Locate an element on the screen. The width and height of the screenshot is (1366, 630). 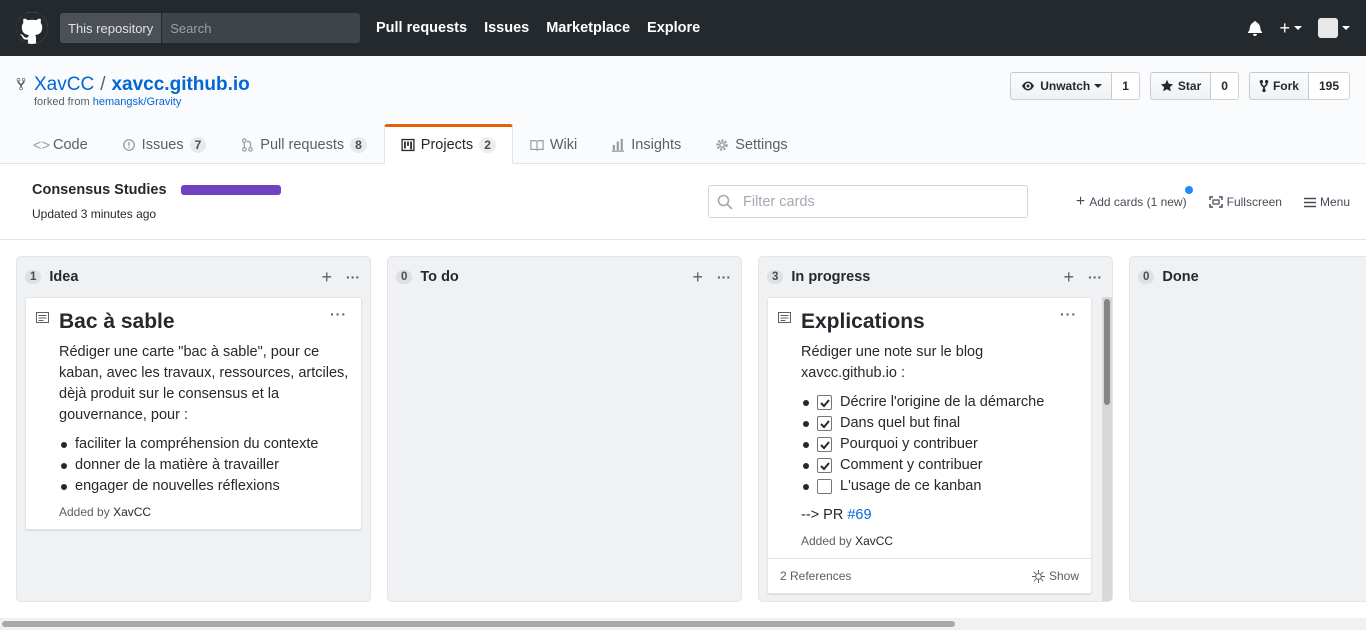
column-tools: + ··· is located at coordinates (340, 277).